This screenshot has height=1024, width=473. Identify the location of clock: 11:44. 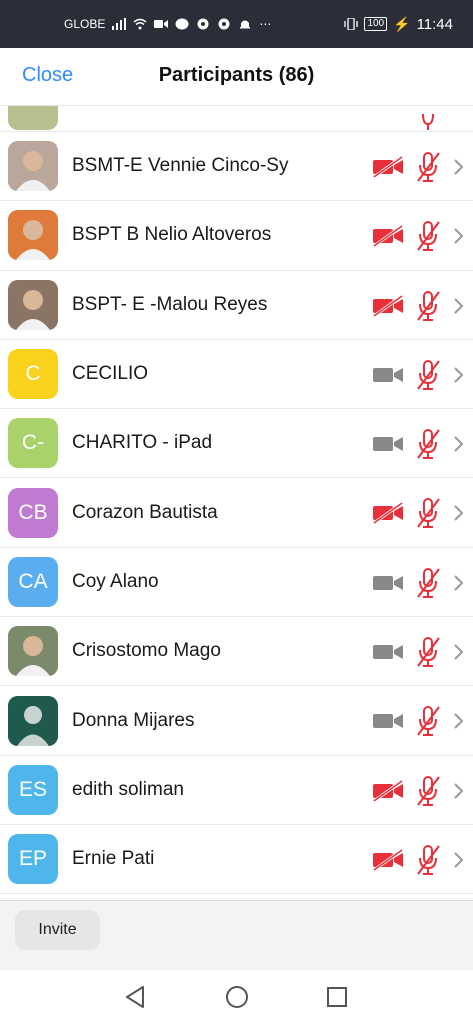
(434, 24).